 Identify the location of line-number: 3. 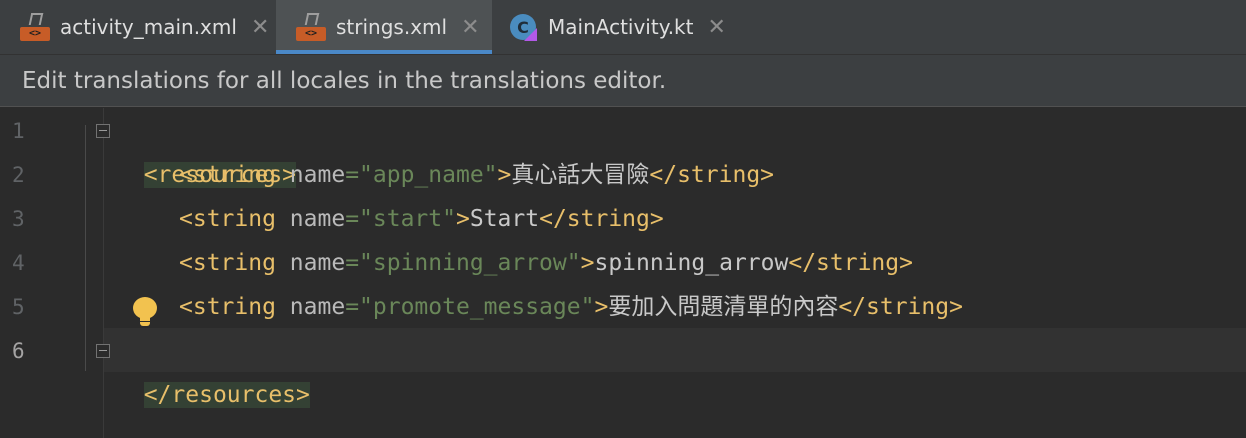
(18, 219).